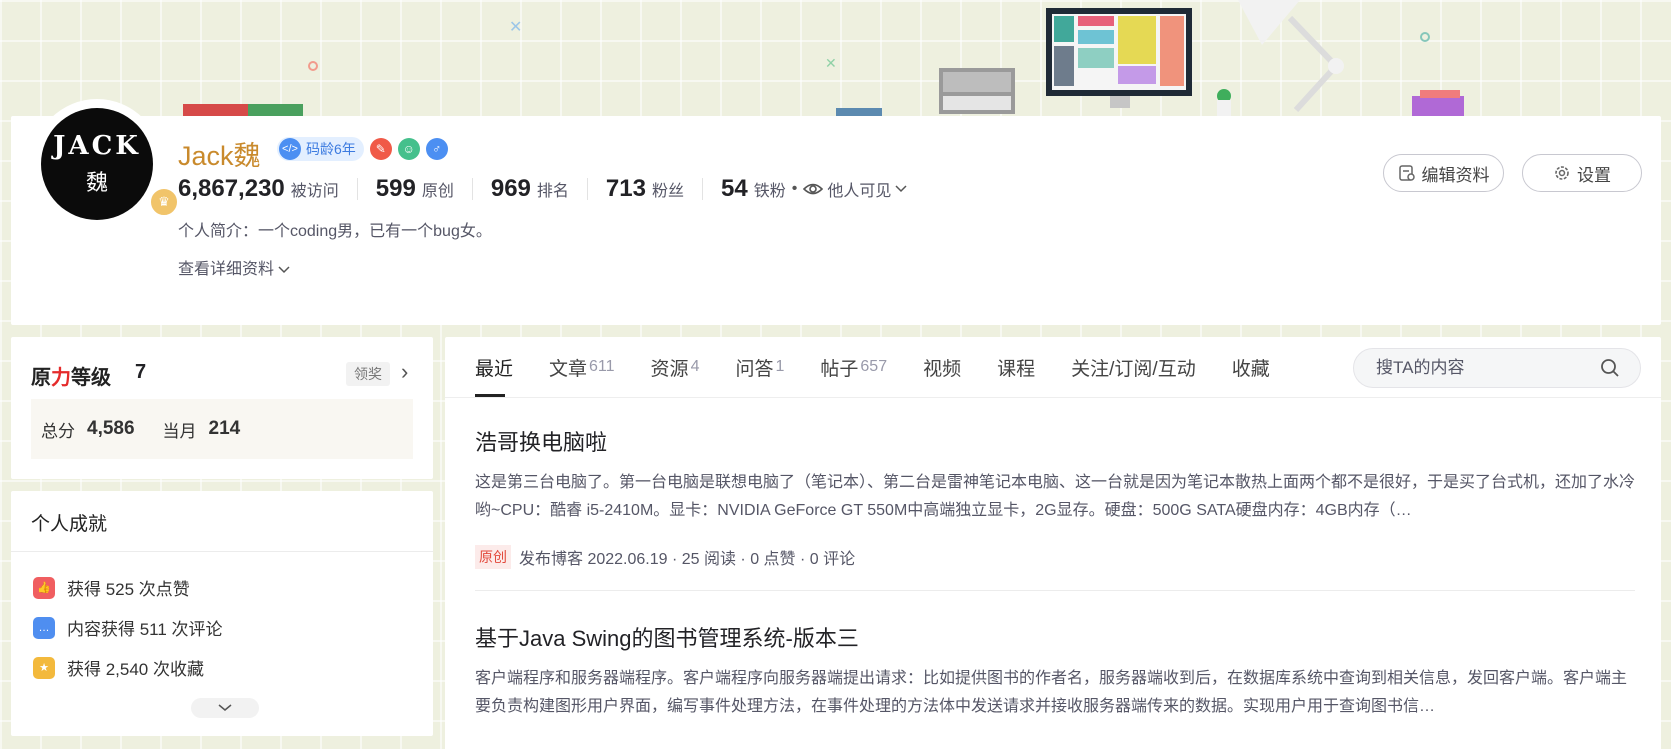  Describe the element at coordinates (97, 146) in the screenshot. I see `avatar-text: JACK` at that location.